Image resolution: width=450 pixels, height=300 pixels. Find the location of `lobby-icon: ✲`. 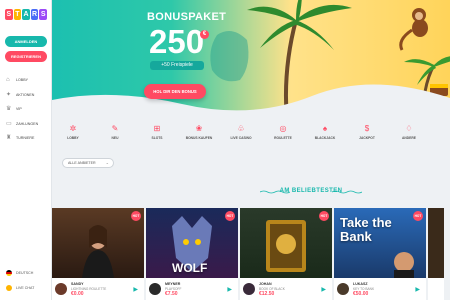

lobby-icon: ✲ is located at coordinates (73, 128).